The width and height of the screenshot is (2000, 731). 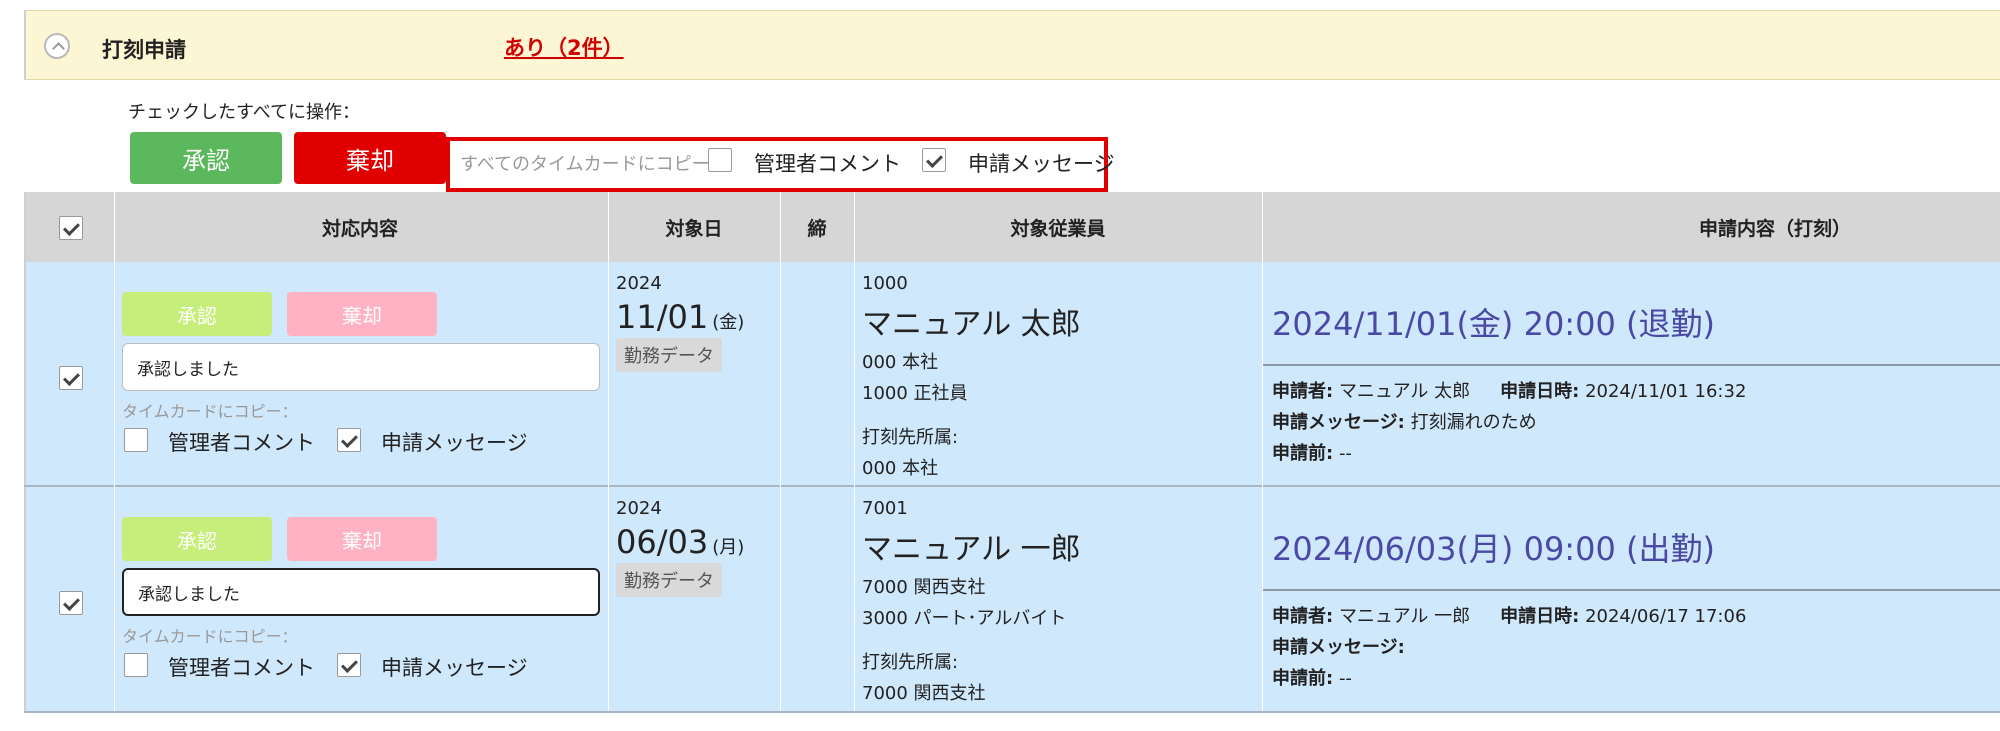 What do you see at coordinates (370, 158) in the screenshot?
I see `bulk-reject-button: 棄却` at bounding box center [370, 158].